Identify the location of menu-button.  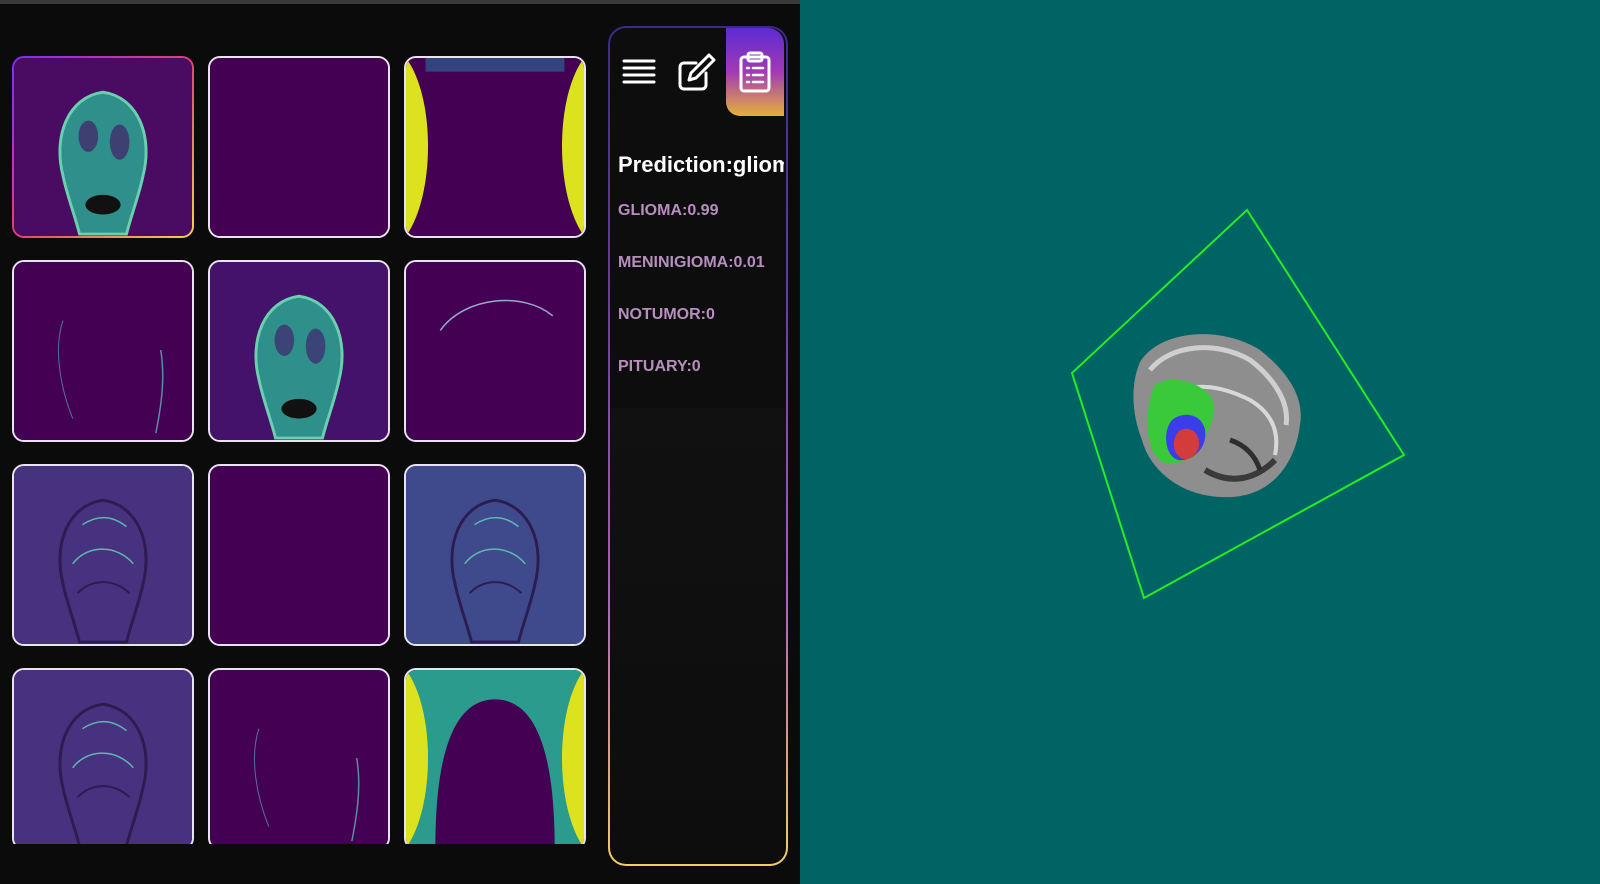
(639, 72).